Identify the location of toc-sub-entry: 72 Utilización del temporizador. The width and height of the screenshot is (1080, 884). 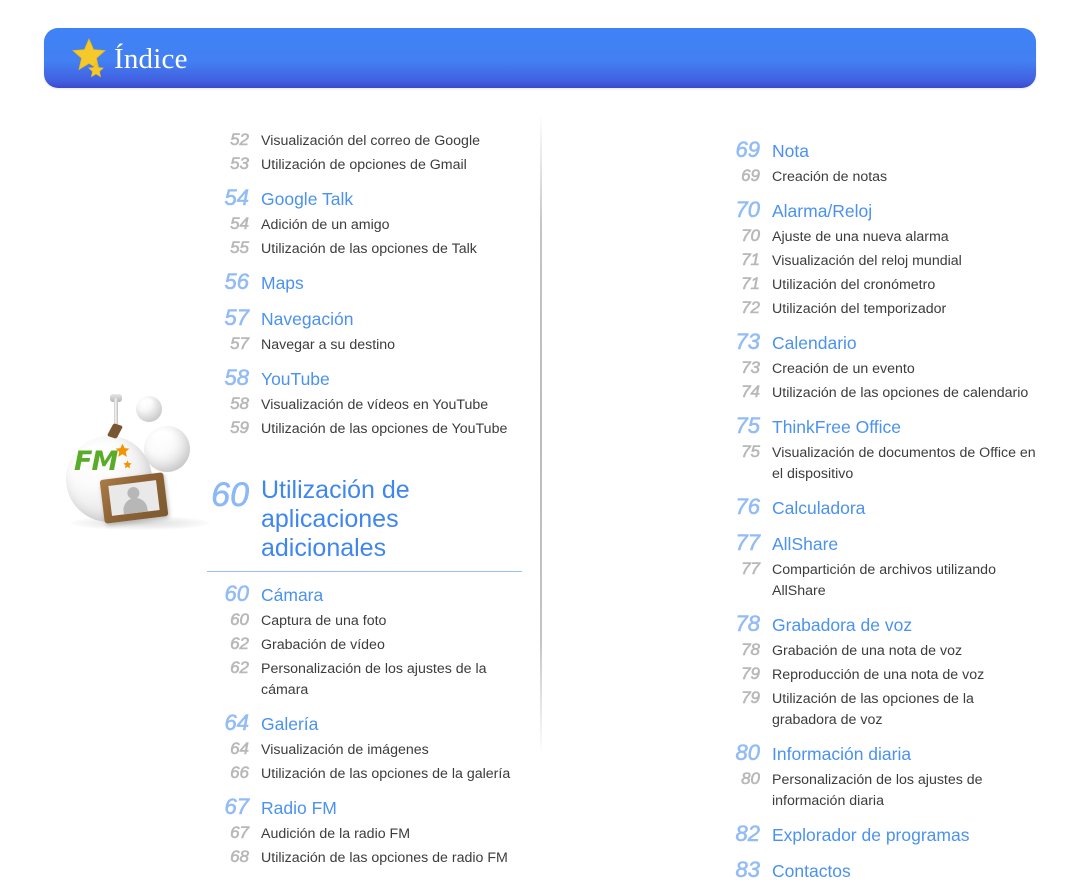
(878, 308).